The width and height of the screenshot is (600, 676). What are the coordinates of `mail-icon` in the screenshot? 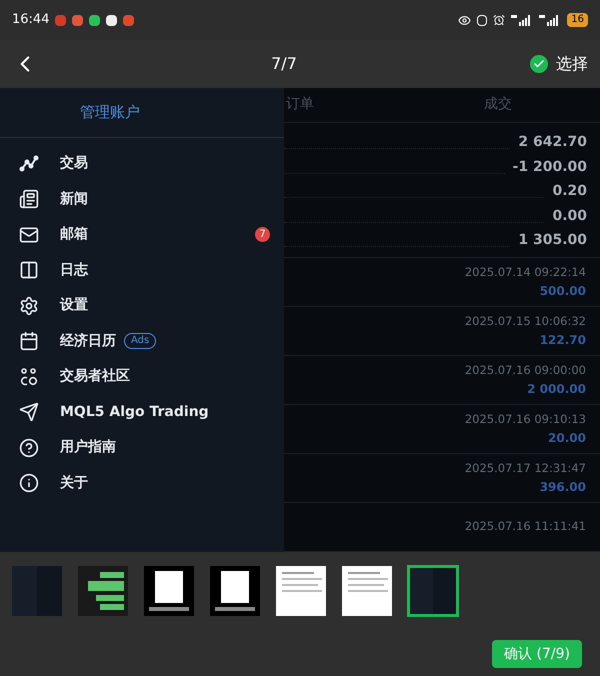 It's located at (28, 234).